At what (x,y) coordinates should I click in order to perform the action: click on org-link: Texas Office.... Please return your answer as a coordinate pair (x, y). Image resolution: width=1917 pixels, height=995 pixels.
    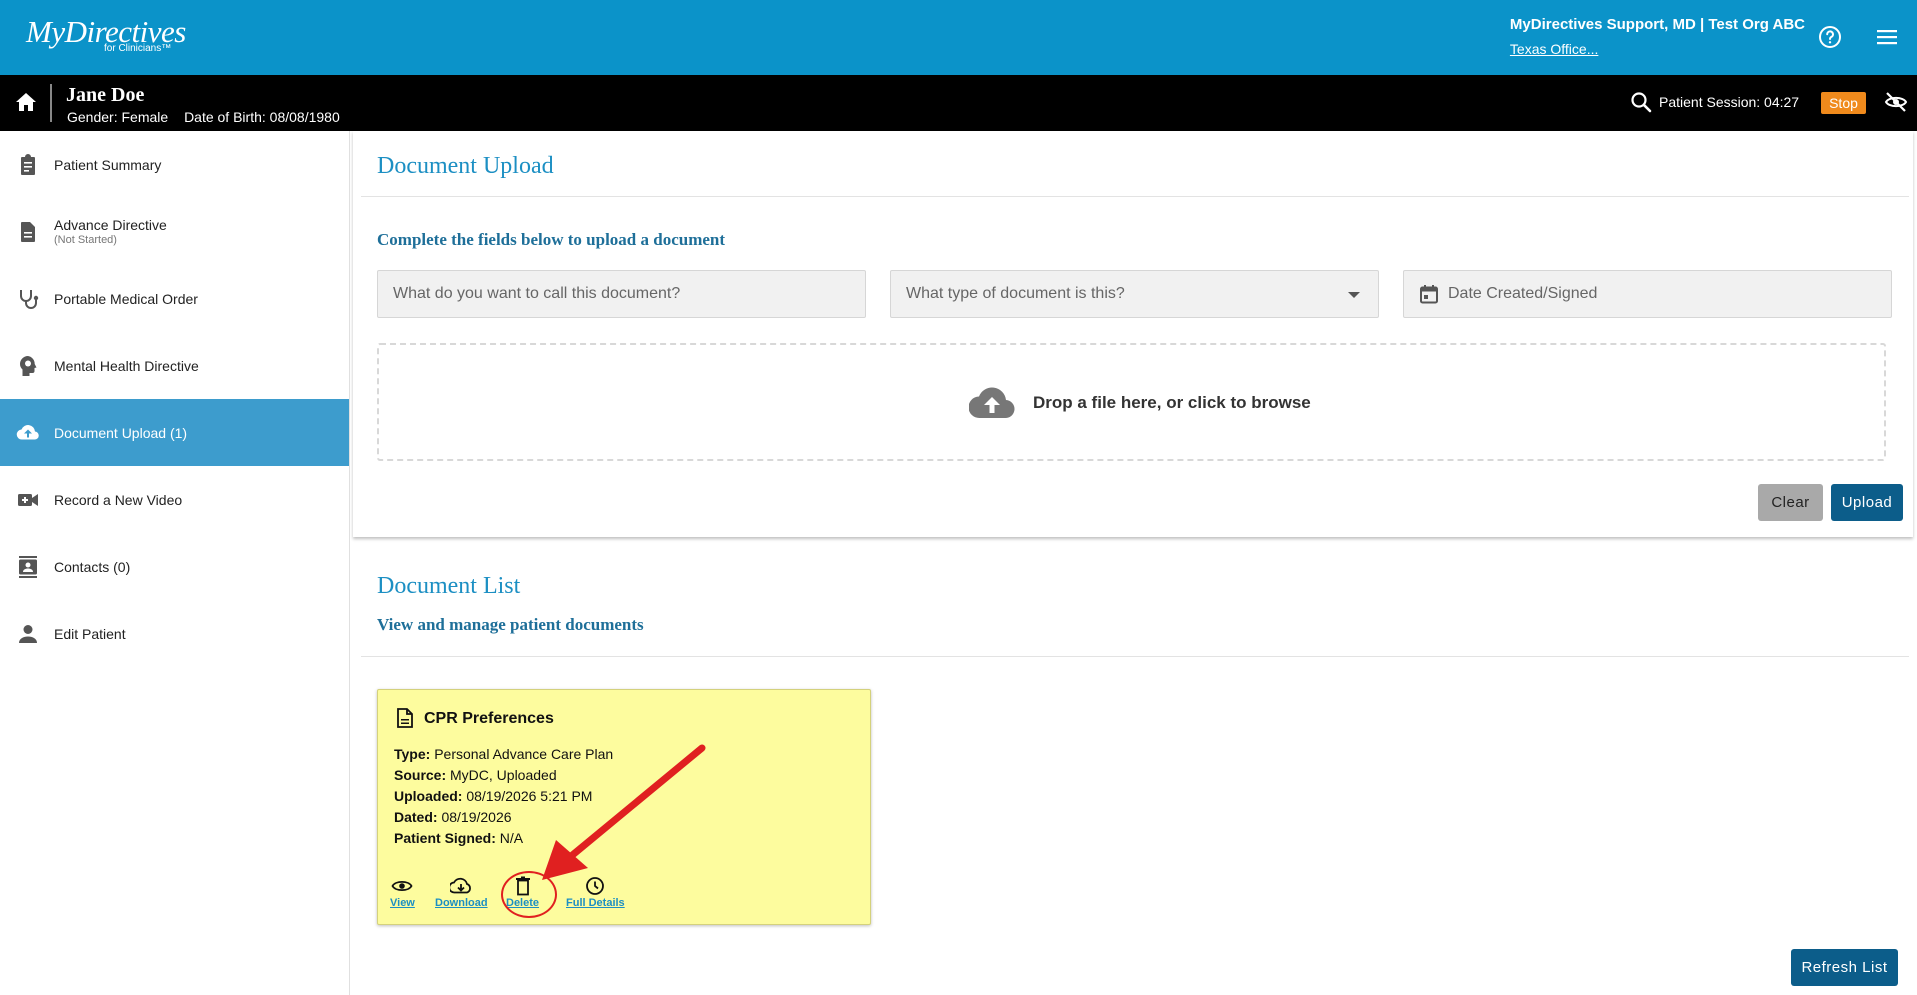
    Looking at the image, I should click on (1657, 49).